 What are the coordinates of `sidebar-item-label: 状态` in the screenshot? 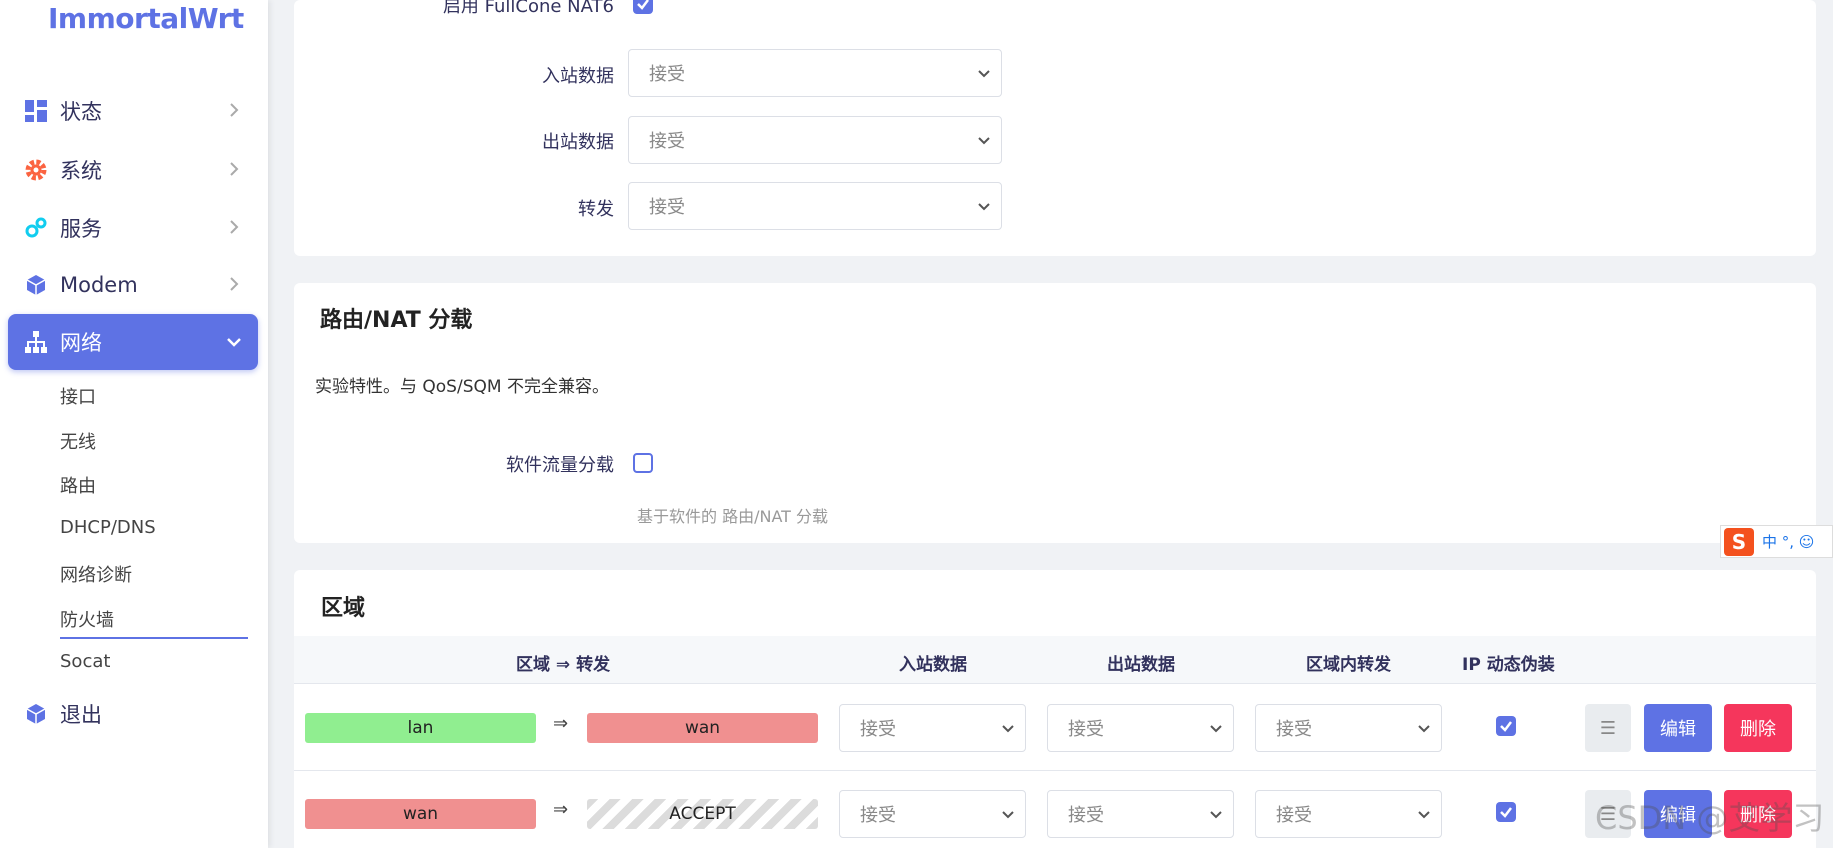 It's located at (81, 112).